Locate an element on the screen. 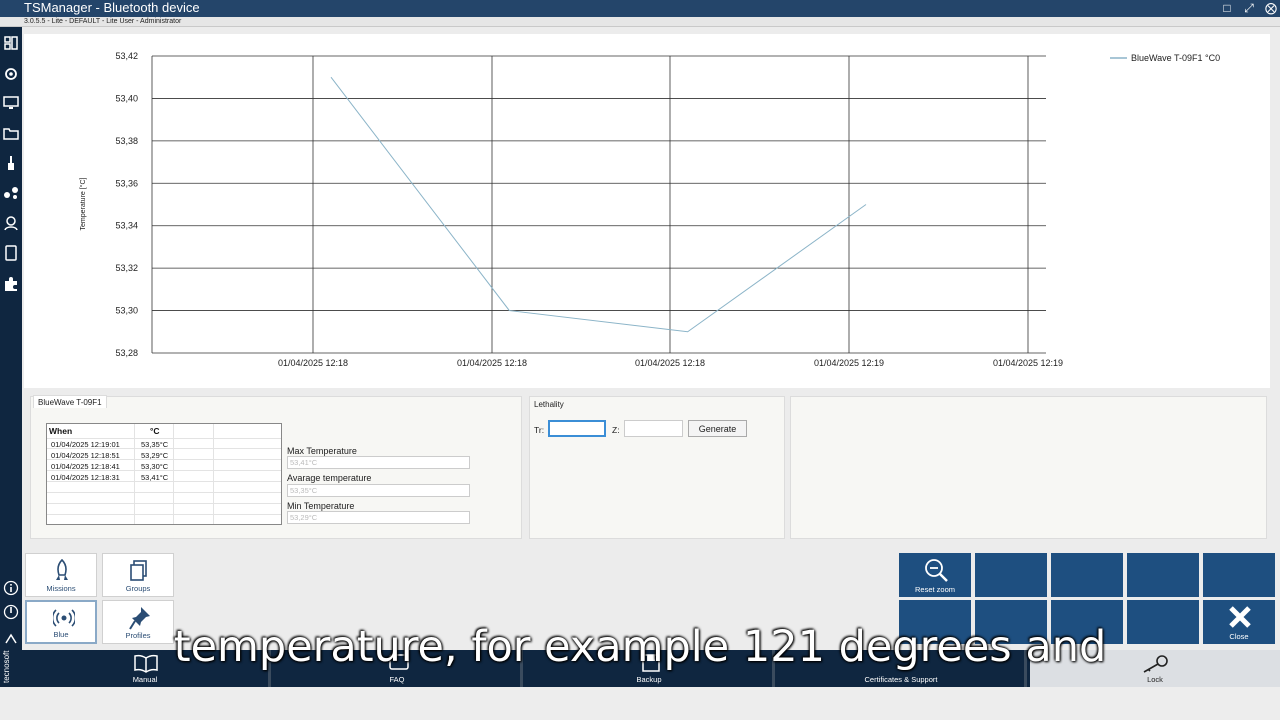 Image resolution: width=1280 pixels, height=720 pixels. column-header-when: When is located at coordinates (61, 431).